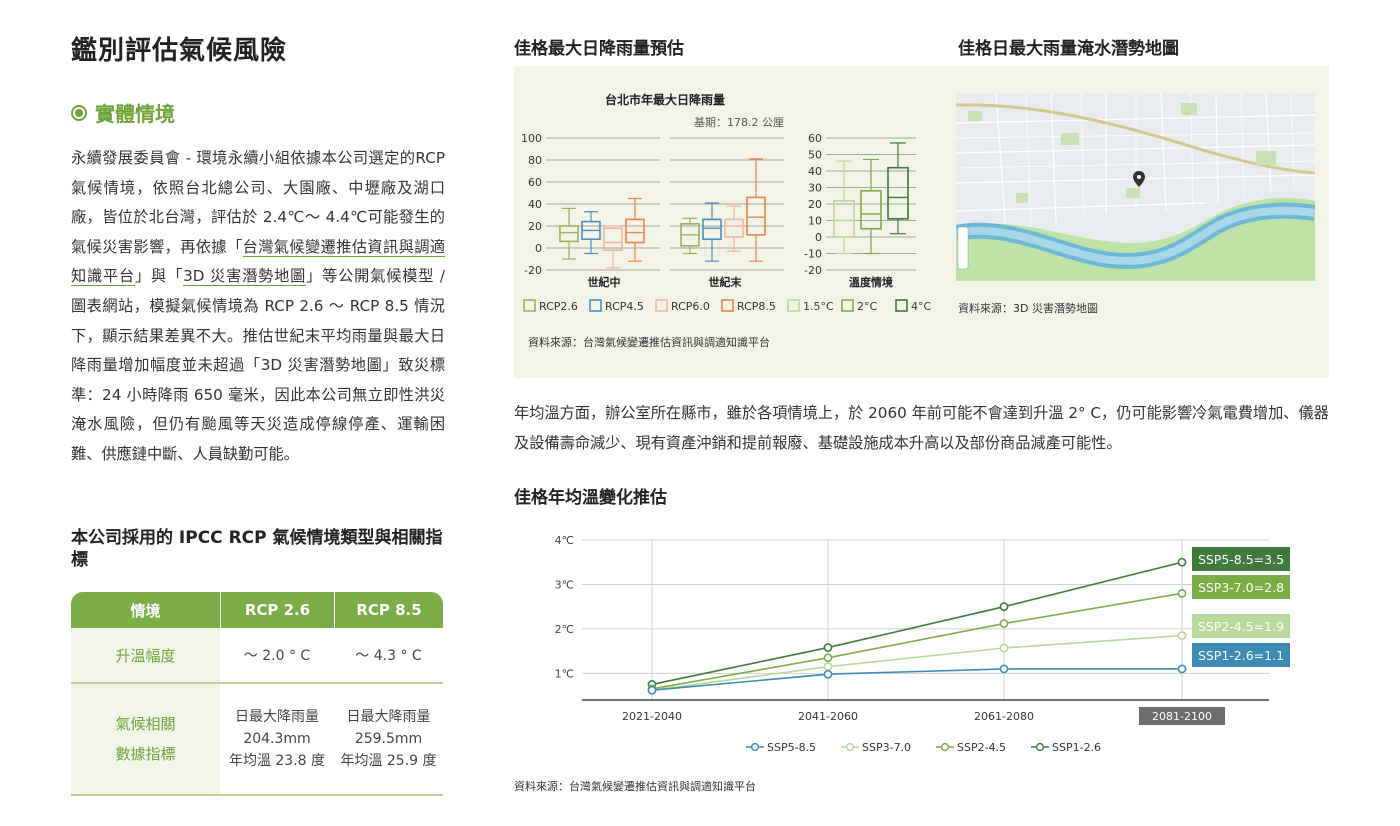 Image resolution: width=1400 pixels, height=826 pixels. I want to click on legend-item: 2°C, so click(859, 306).